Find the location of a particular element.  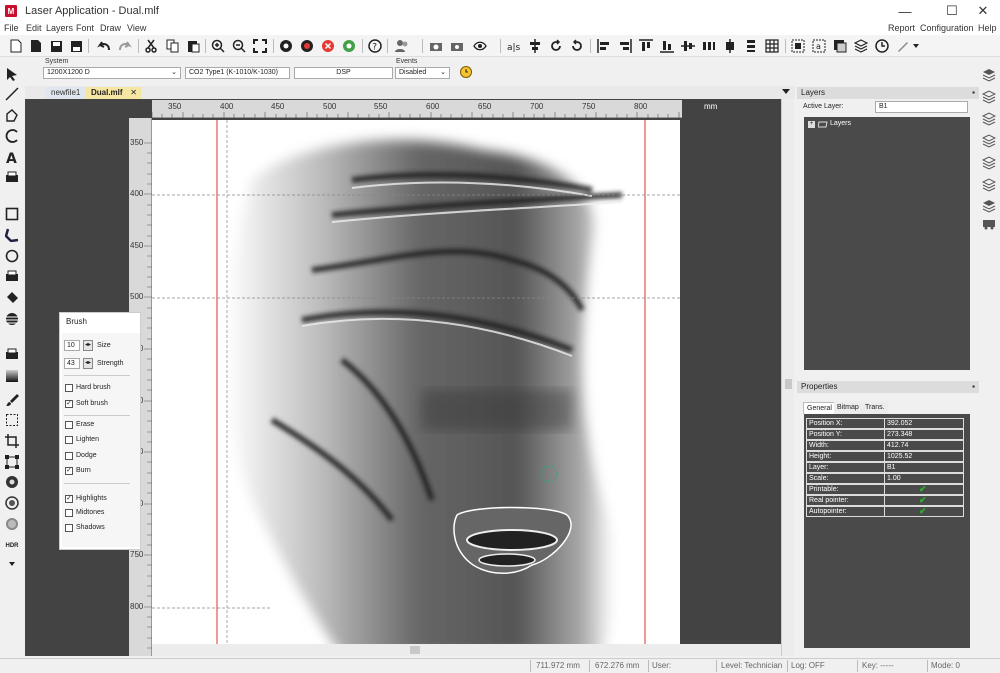

layers-panel-icon is located at coordinates (989, 75).